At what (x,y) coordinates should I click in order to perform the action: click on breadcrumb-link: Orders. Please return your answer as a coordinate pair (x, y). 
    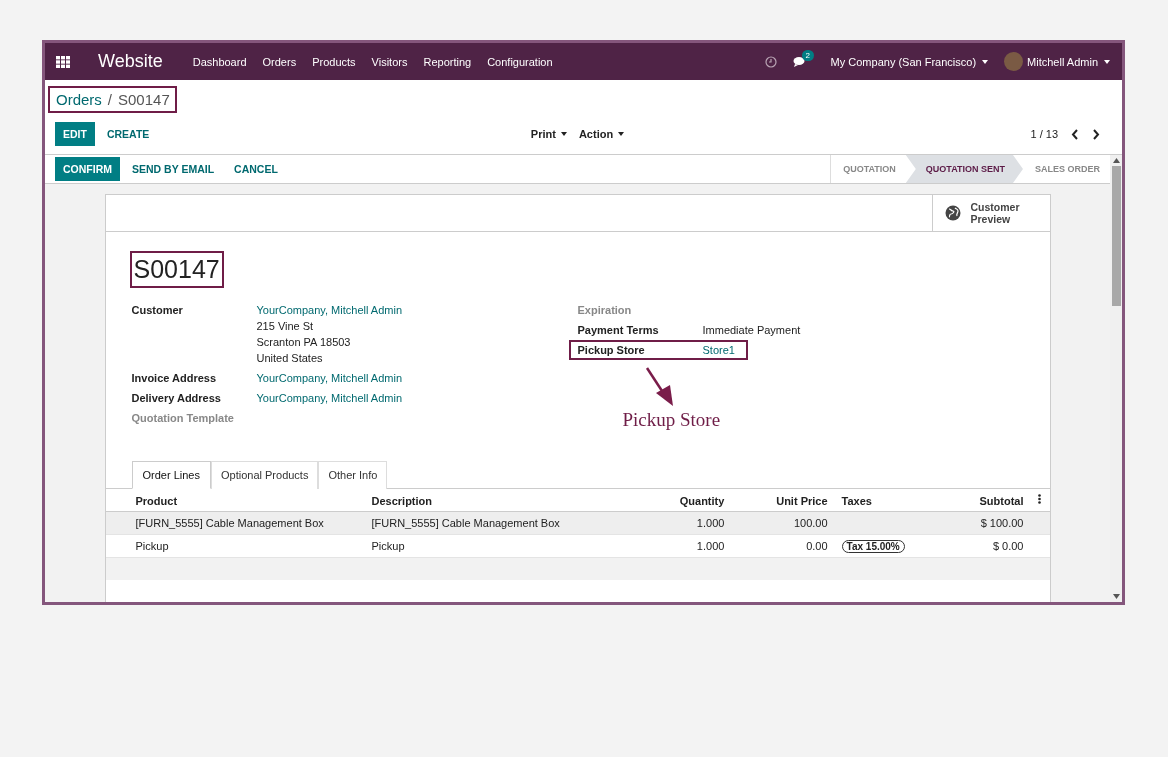
    Looking at the image, I should click on (79, 99).